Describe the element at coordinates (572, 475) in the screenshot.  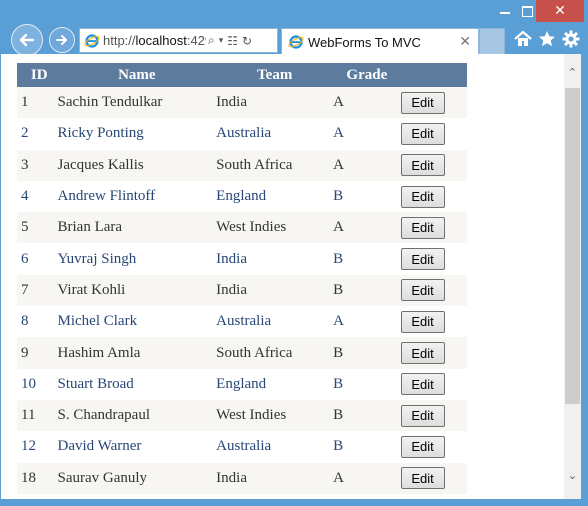
I see `scroll-down-icon: ⌄` at that location.